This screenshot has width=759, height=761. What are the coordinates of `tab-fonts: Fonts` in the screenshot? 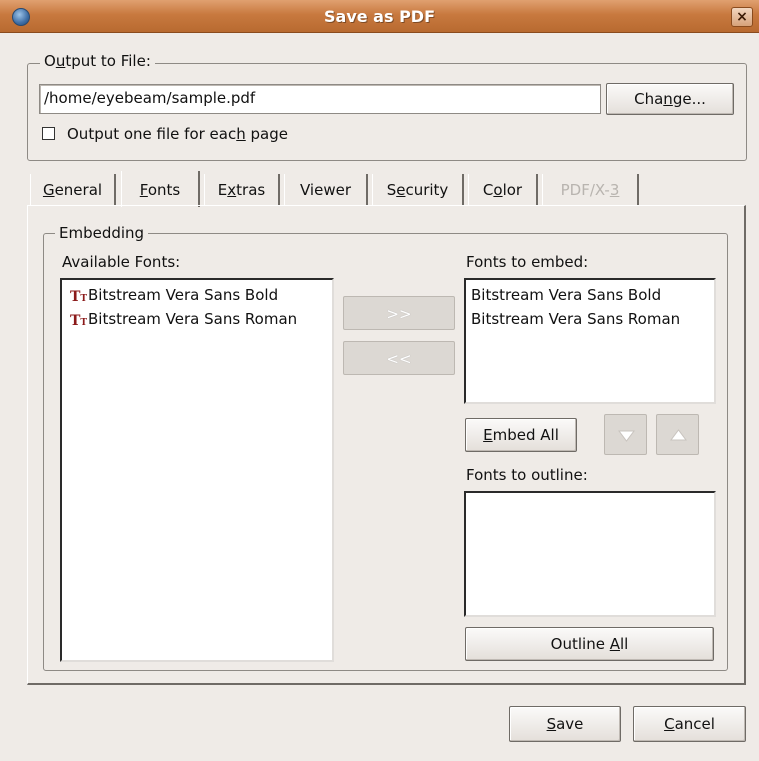 It's located at (160, 189).